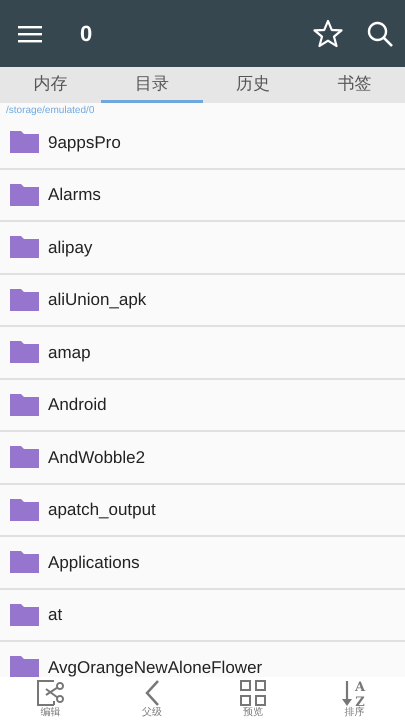 The height and width of the screenshot is (720, 405). I want to click on folder-name: AvgOrangeNewAloneFlower, so click(155, 665).